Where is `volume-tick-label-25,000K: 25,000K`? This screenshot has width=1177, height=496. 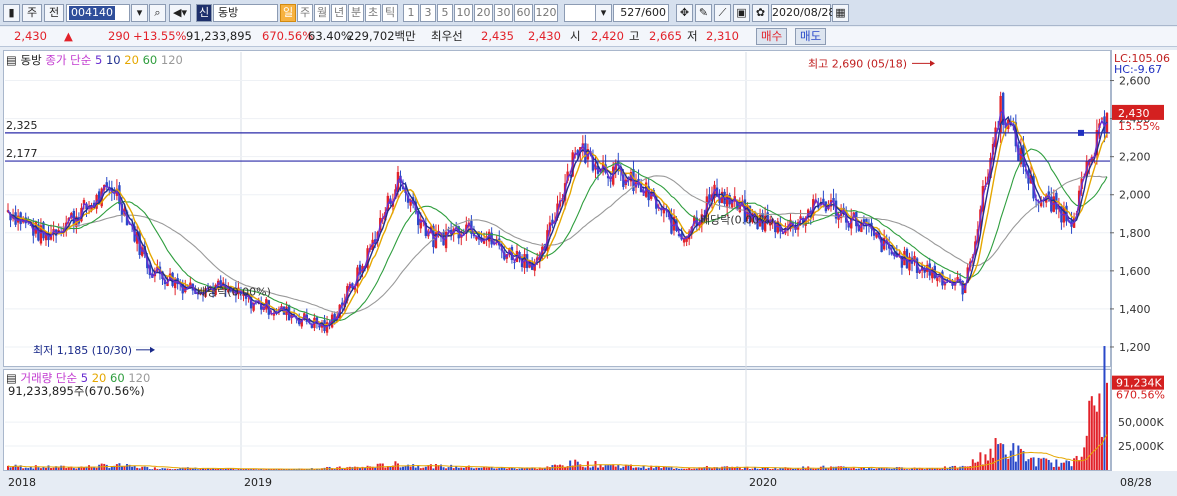 volume-tick-label-25,000K: 25,000K is located at coordinates (1141, 446).